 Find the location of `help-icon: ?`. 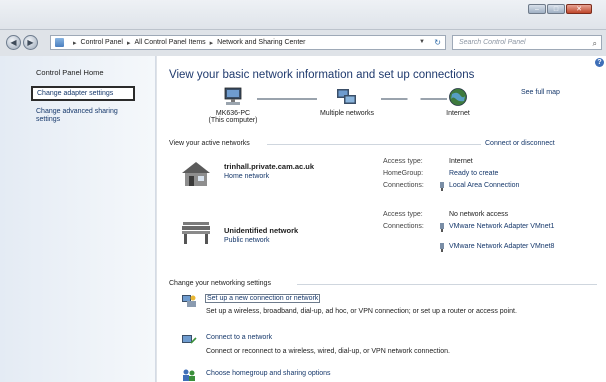

help-icon: ? is located at coordinates (599, 62).